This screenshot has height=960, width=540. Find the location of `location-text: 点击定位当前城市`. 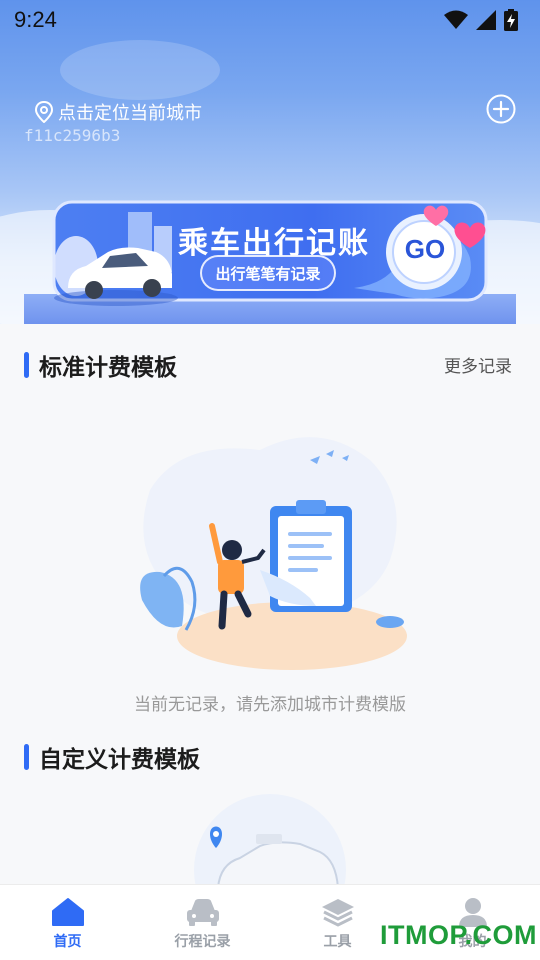

location-text: 点击定位当前城市 is located at coordinates (130, 113).